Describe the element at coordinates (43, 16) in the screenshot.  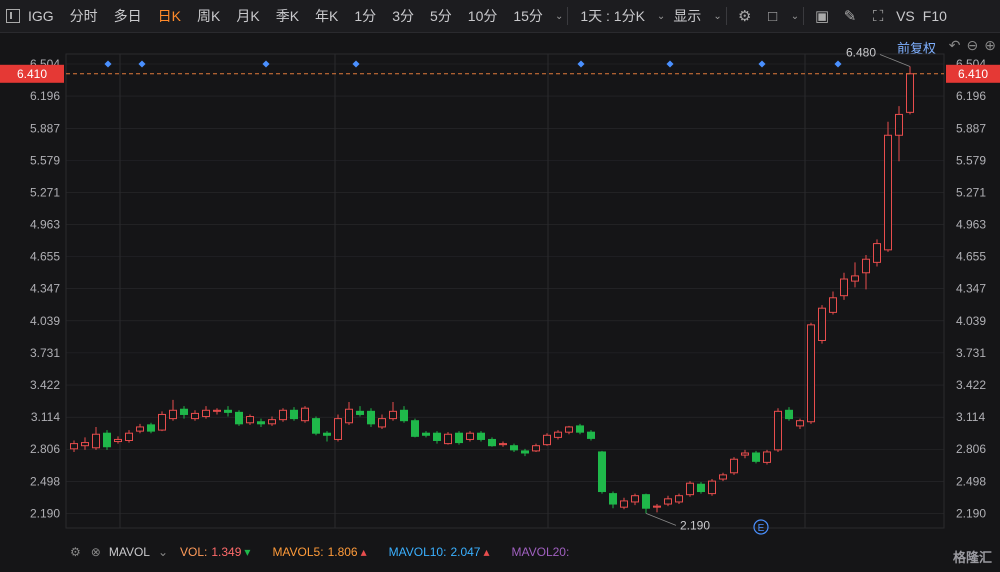
I see `symbol-label: IGG` at that location.